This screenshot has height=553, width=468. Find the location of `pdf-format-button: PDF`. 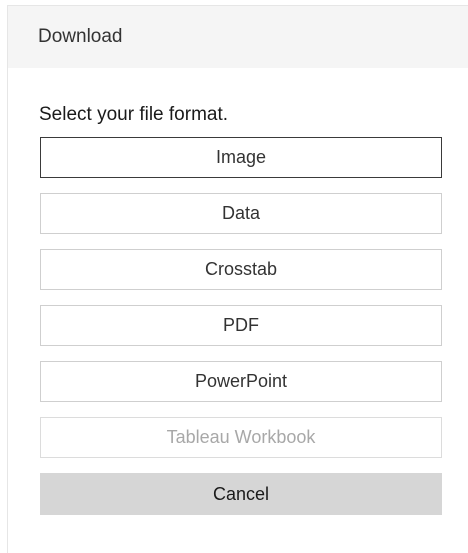

pdf-format-button: PDF is located at coordinates (241, 325).